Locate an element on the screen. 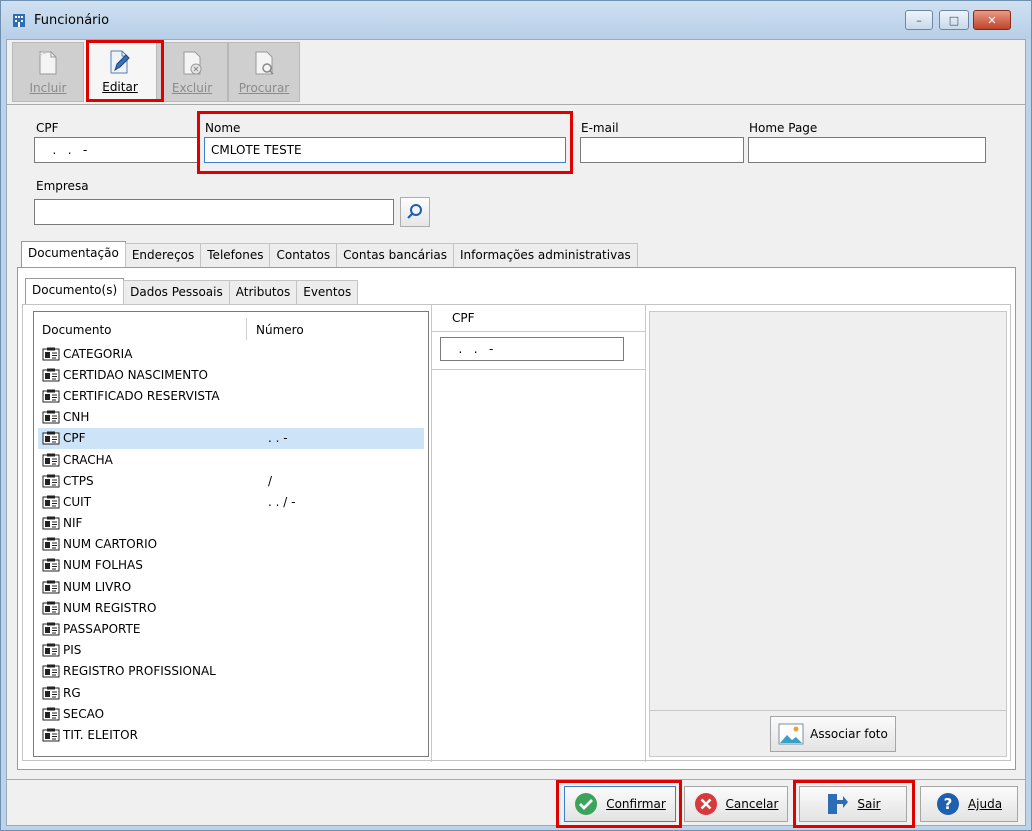  document-row: PIS is located at coordinates (231, 650).